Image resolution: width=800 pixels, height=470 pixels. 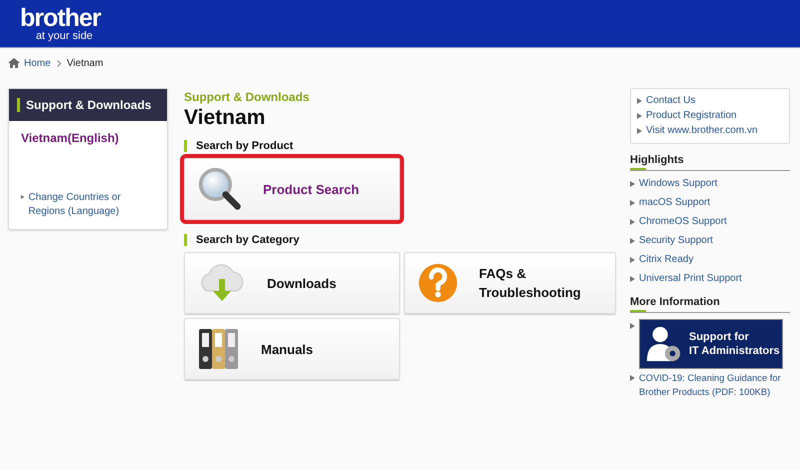 What do you see at coordinates (400, 240) in the screenshot?
I see `section-heading: Search by Category` at bounding box center [400, 240].